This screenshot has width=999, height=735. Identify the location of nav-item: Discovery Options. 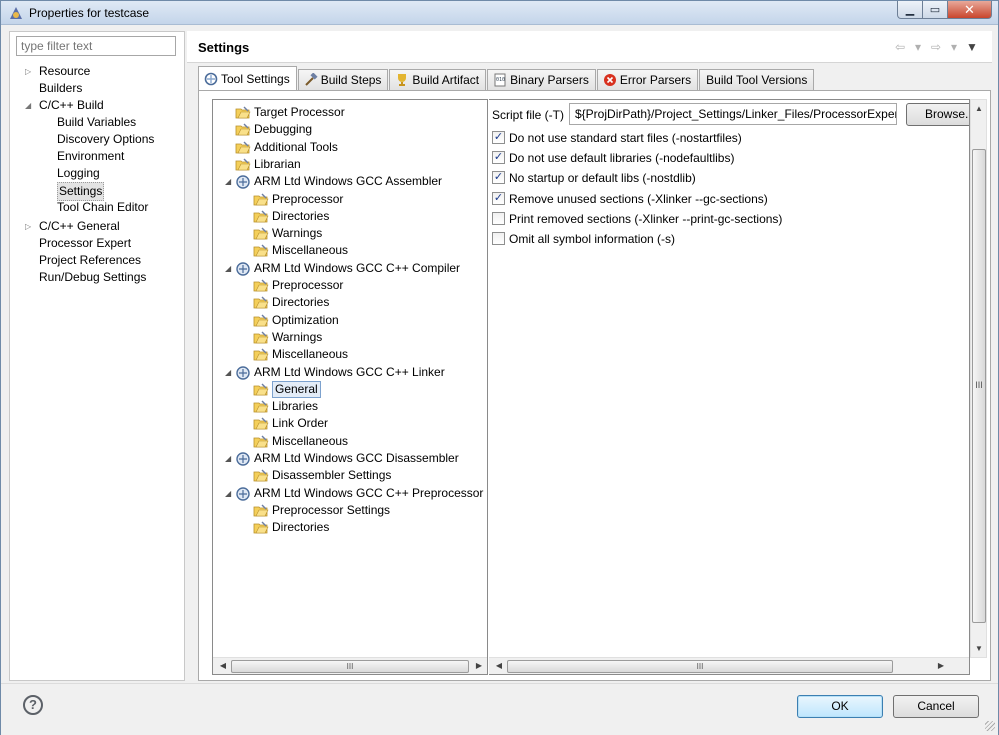
(95, 139).